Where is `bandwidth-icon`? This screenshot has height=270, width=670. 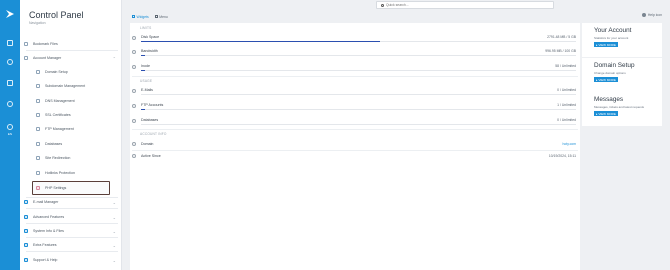
bandwidth-icon is located at coordinates (134, 52).